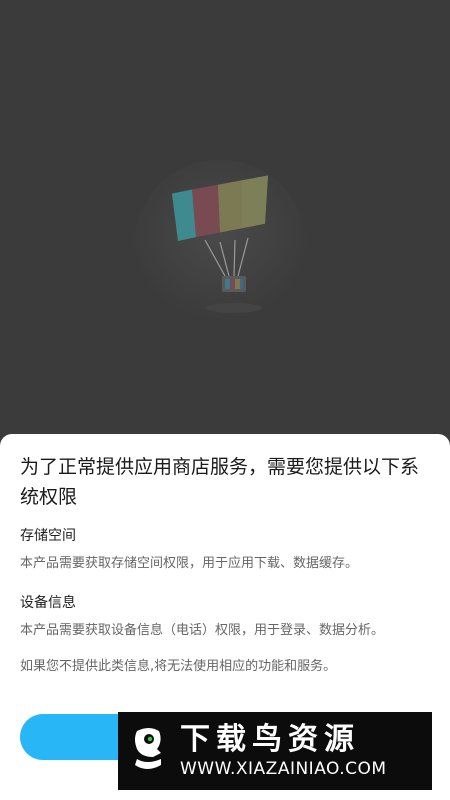 This screenshot has width=450, height=800. I want to click on watermark-banner: 下载鸟资源 WWW.XIAZAINIAO.COM, so click(275, 751).